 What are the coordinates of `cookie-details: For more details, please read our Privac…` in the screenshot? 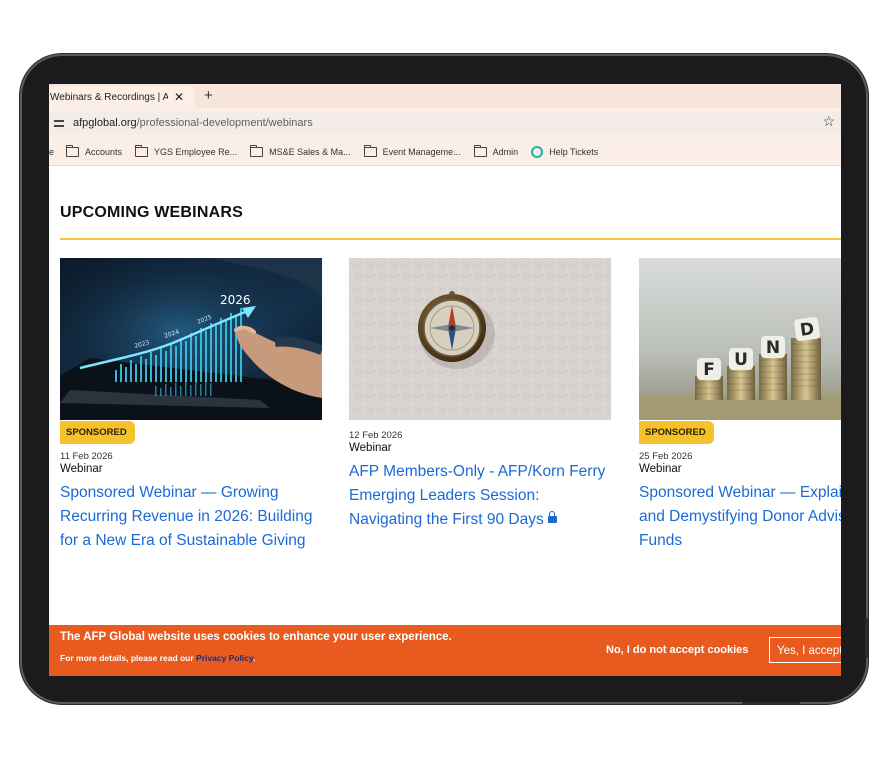 It's located at (157, 658).